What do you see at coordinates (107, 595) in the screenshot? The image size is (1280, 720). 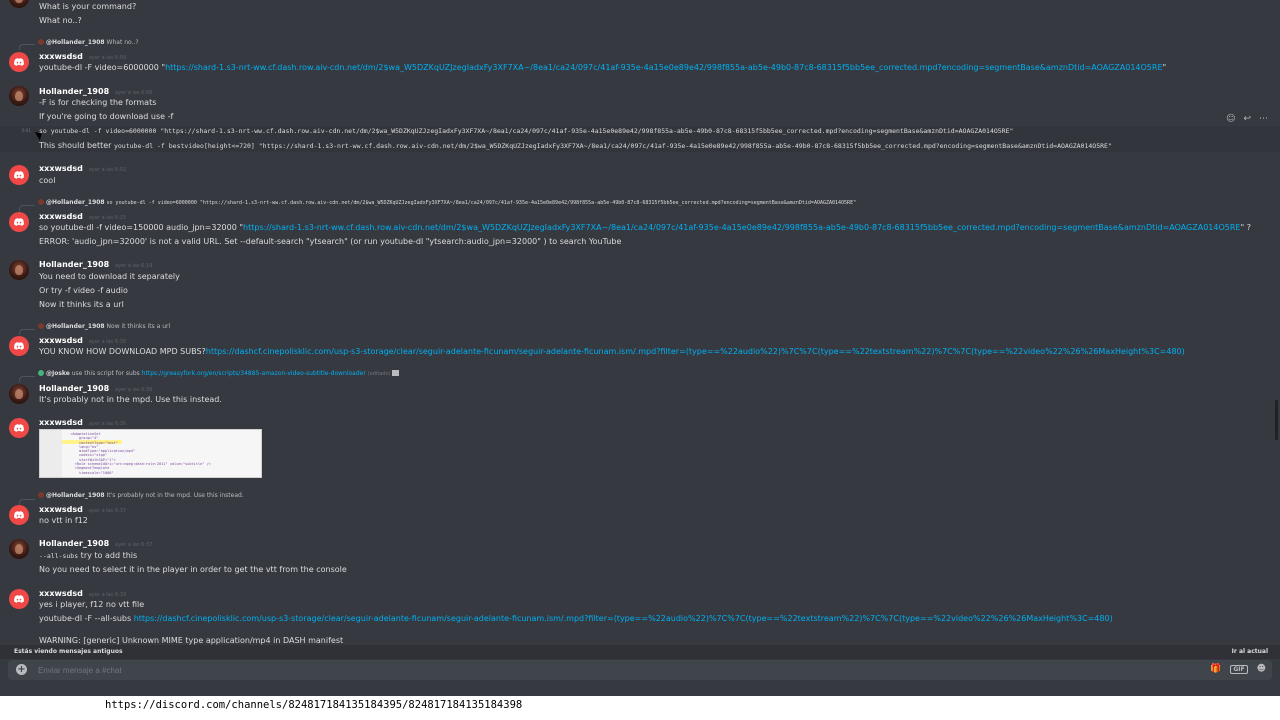 I see `timestamp: ayer a las 6:39` at bounding box center [107, 595].